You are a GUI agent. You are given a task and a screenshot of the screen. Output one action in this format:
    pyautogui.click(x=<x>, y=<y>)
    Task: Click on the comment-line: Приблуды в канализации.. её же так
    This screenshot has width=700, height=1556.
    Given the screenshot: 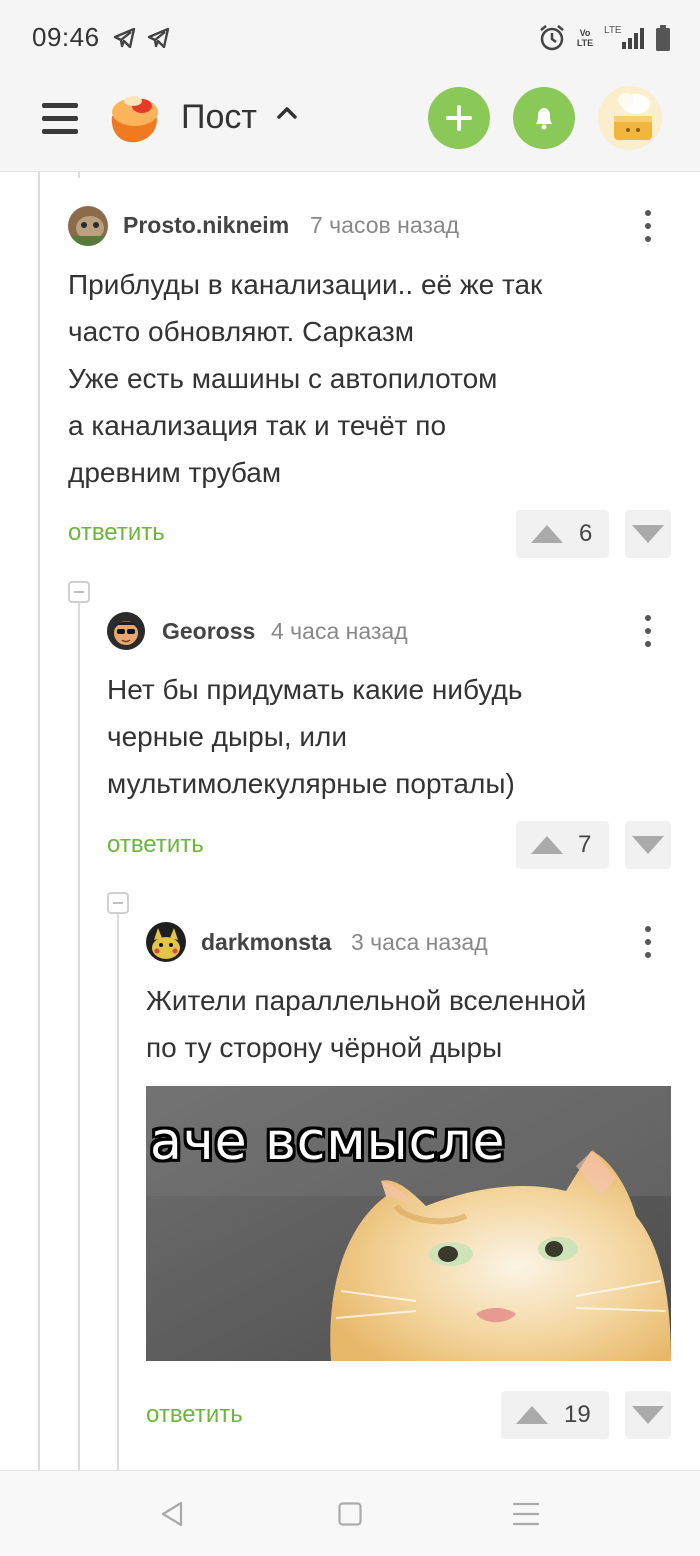 What is the action you would take?
    pyautogui.click(x=305, y=284)
    